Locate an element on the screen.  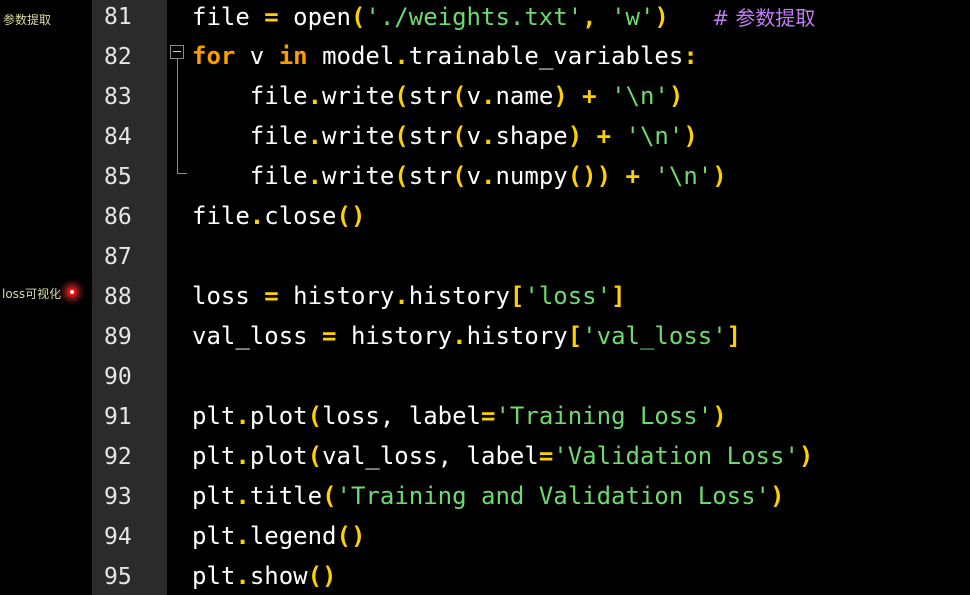
code-text: plt.show() is located at coordinates (264, 576).